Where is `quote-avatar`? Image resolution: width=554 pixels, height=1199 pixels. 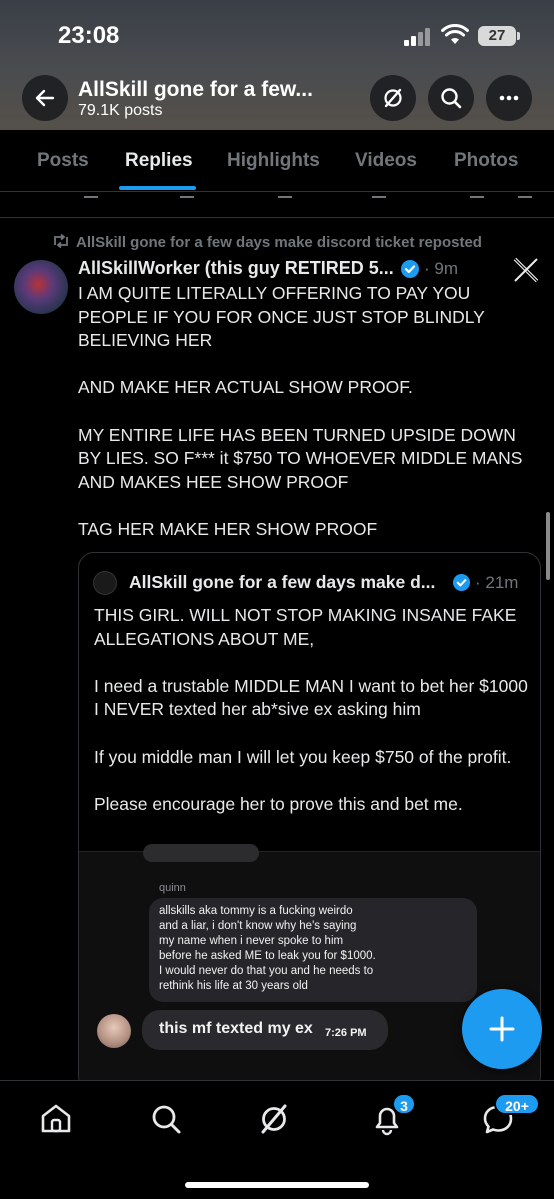
quote-avatar is located at coordinates (105, 583).